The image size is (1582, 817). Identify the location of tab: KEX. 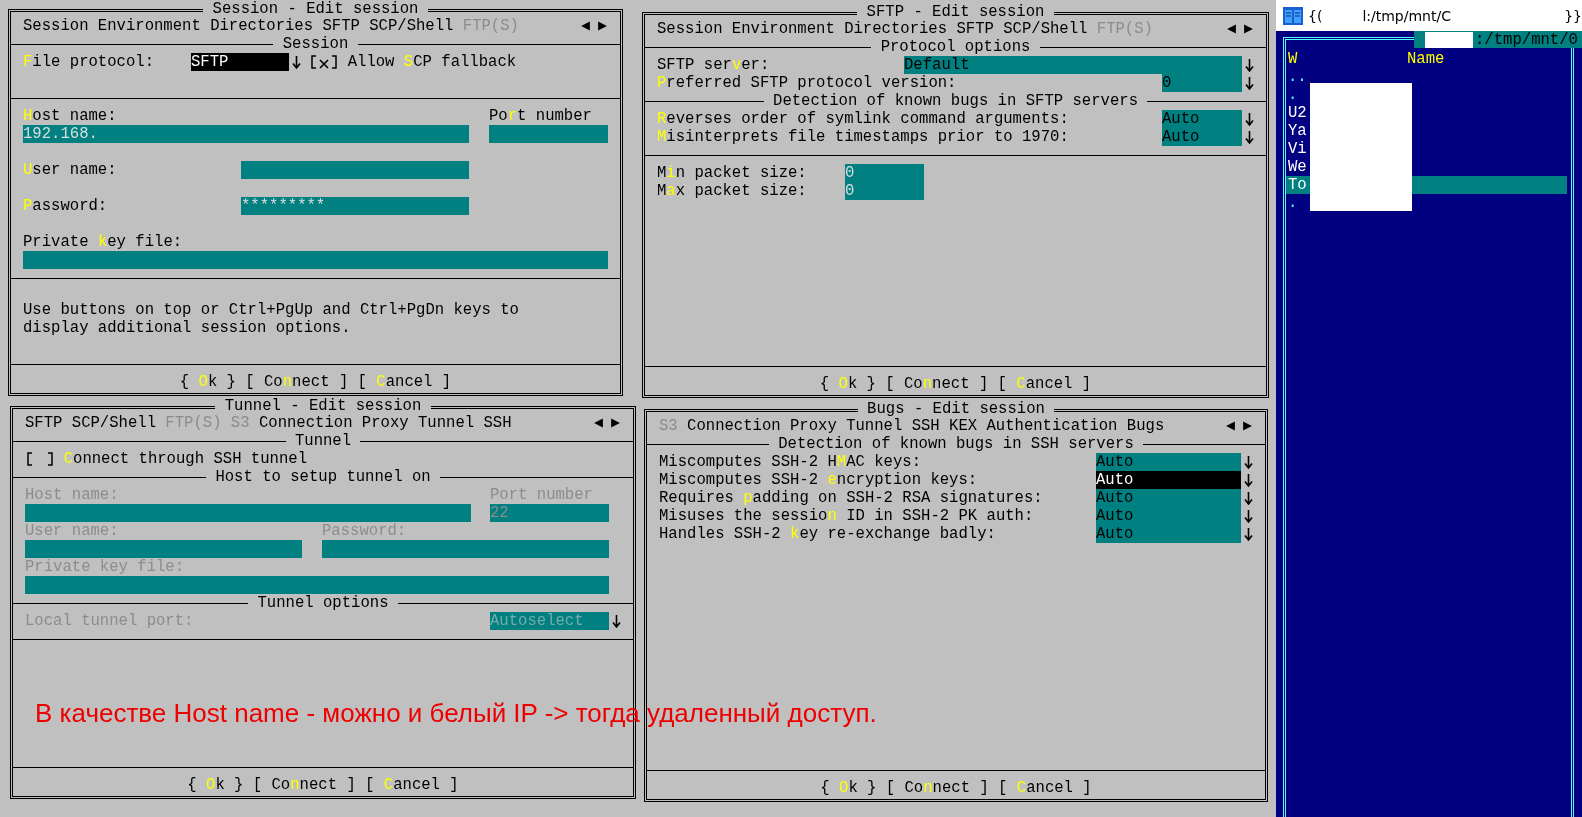
(963, 426).